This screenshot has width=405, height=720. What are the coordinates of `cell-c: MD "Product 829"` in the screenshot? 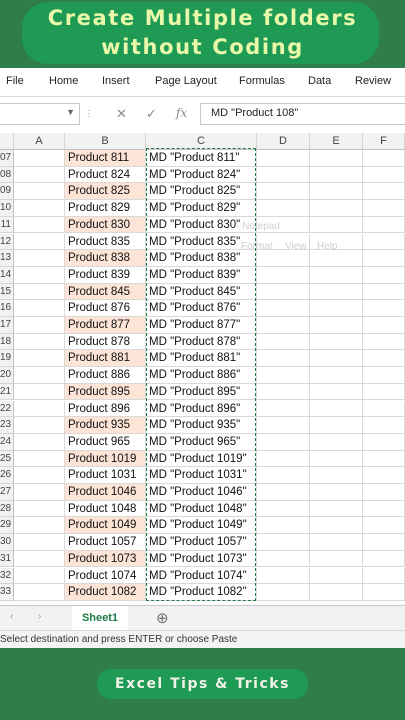 It's located at (201, 208).